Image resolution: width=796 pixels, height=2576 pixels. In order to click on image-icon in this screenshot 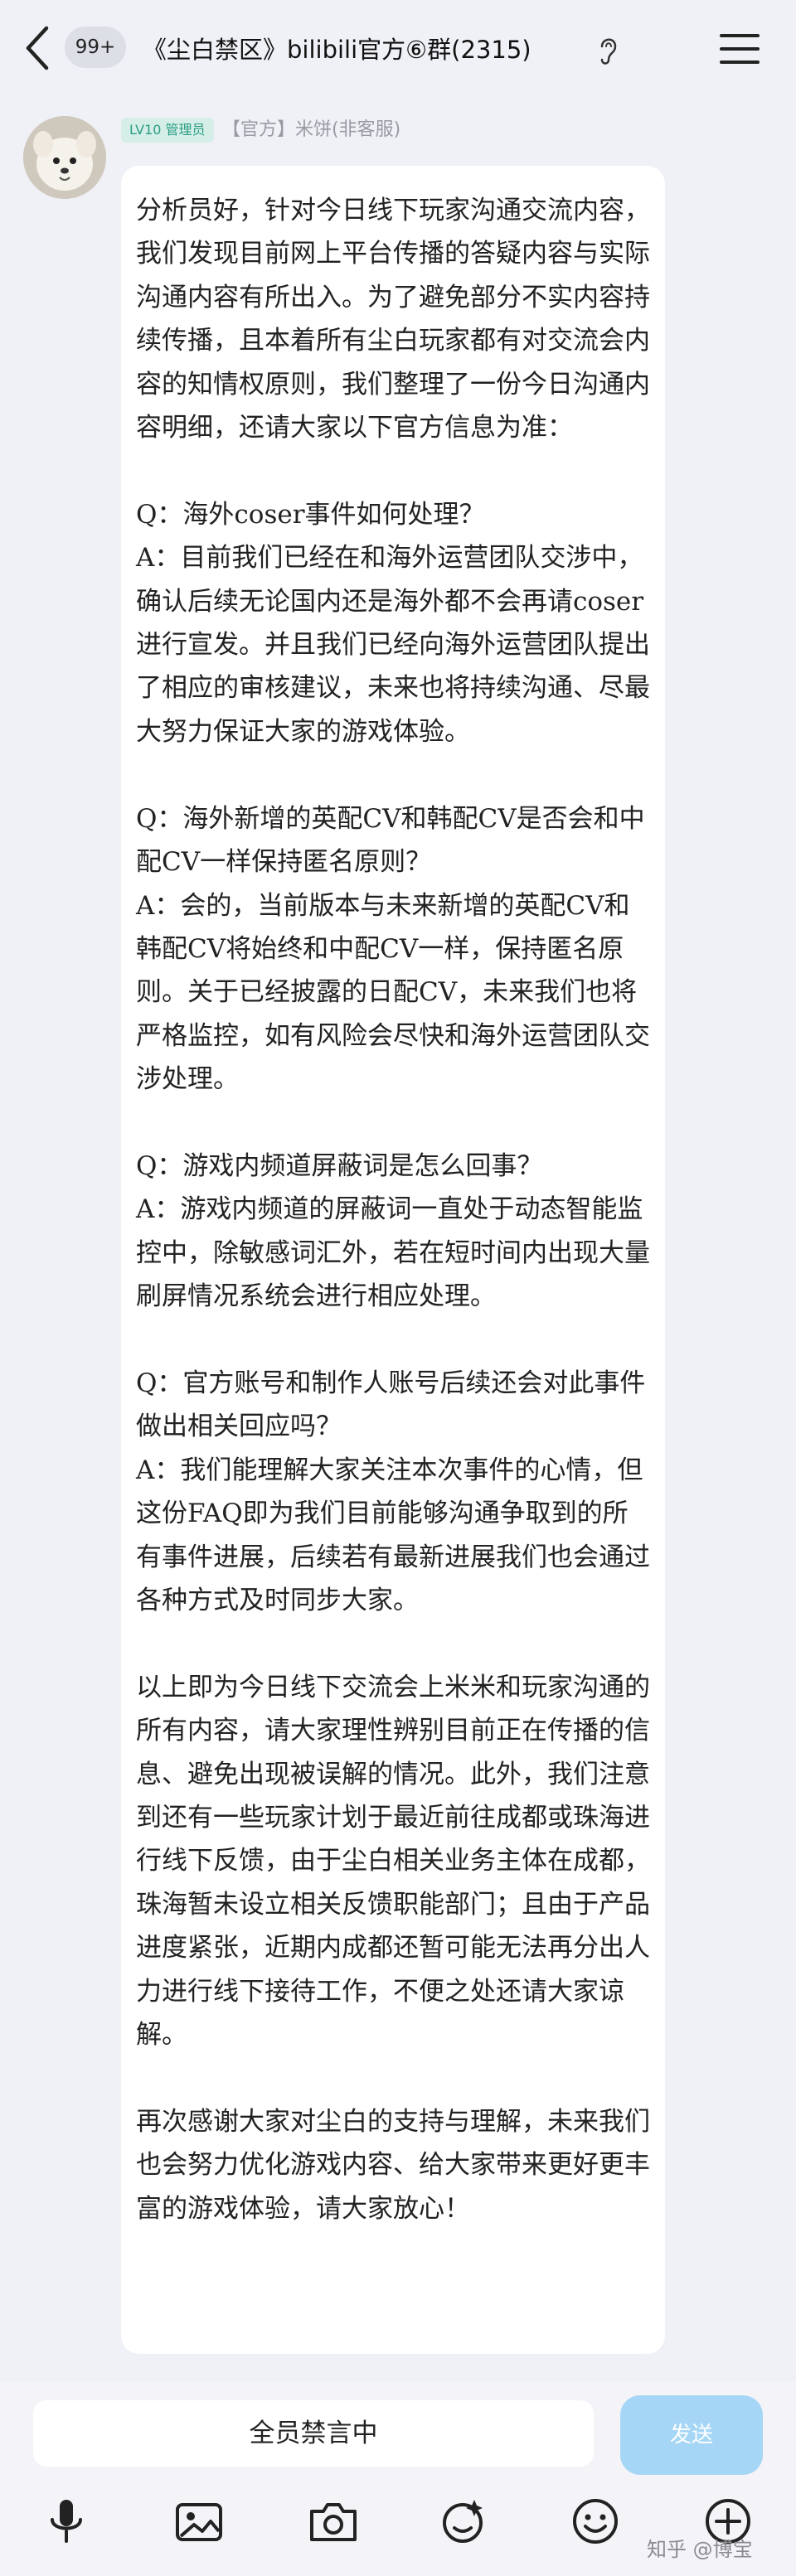, I will do `click(199, 2521)`.